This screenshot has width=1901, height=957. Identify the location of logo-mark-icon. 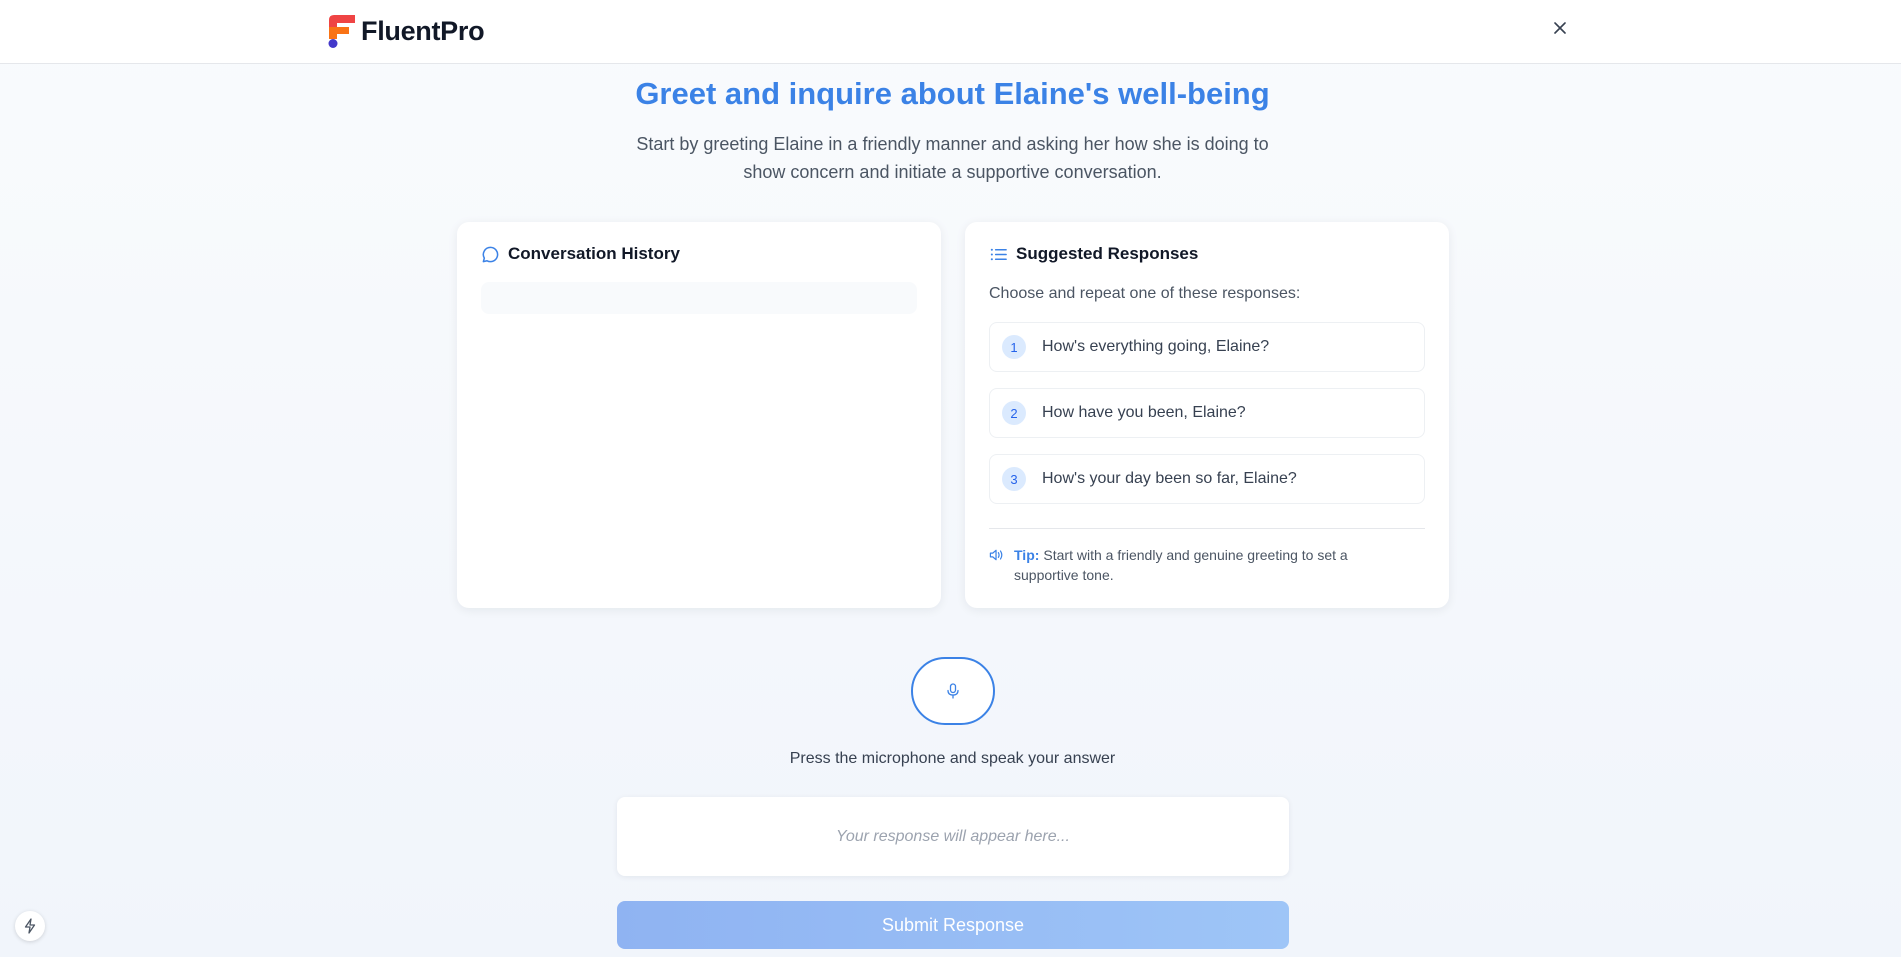
(342, 31).